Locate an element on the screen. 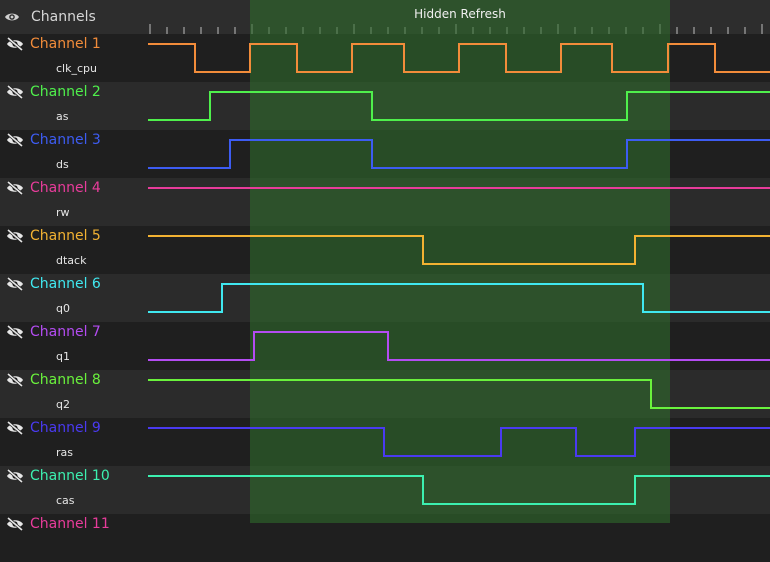  header-title: Channels is located at coordinates (63, 17).